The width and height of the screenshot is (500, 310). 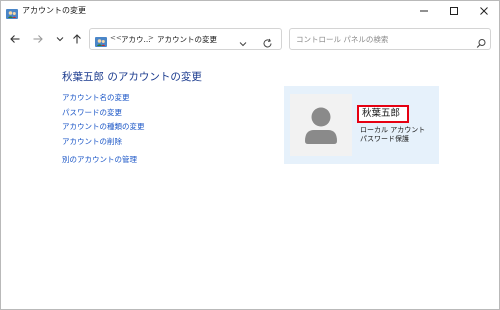 What do you see at coordinates (384, 139) in the screenshot?
I see `password-status: パスワード保護` at bounding box center [384, 139].